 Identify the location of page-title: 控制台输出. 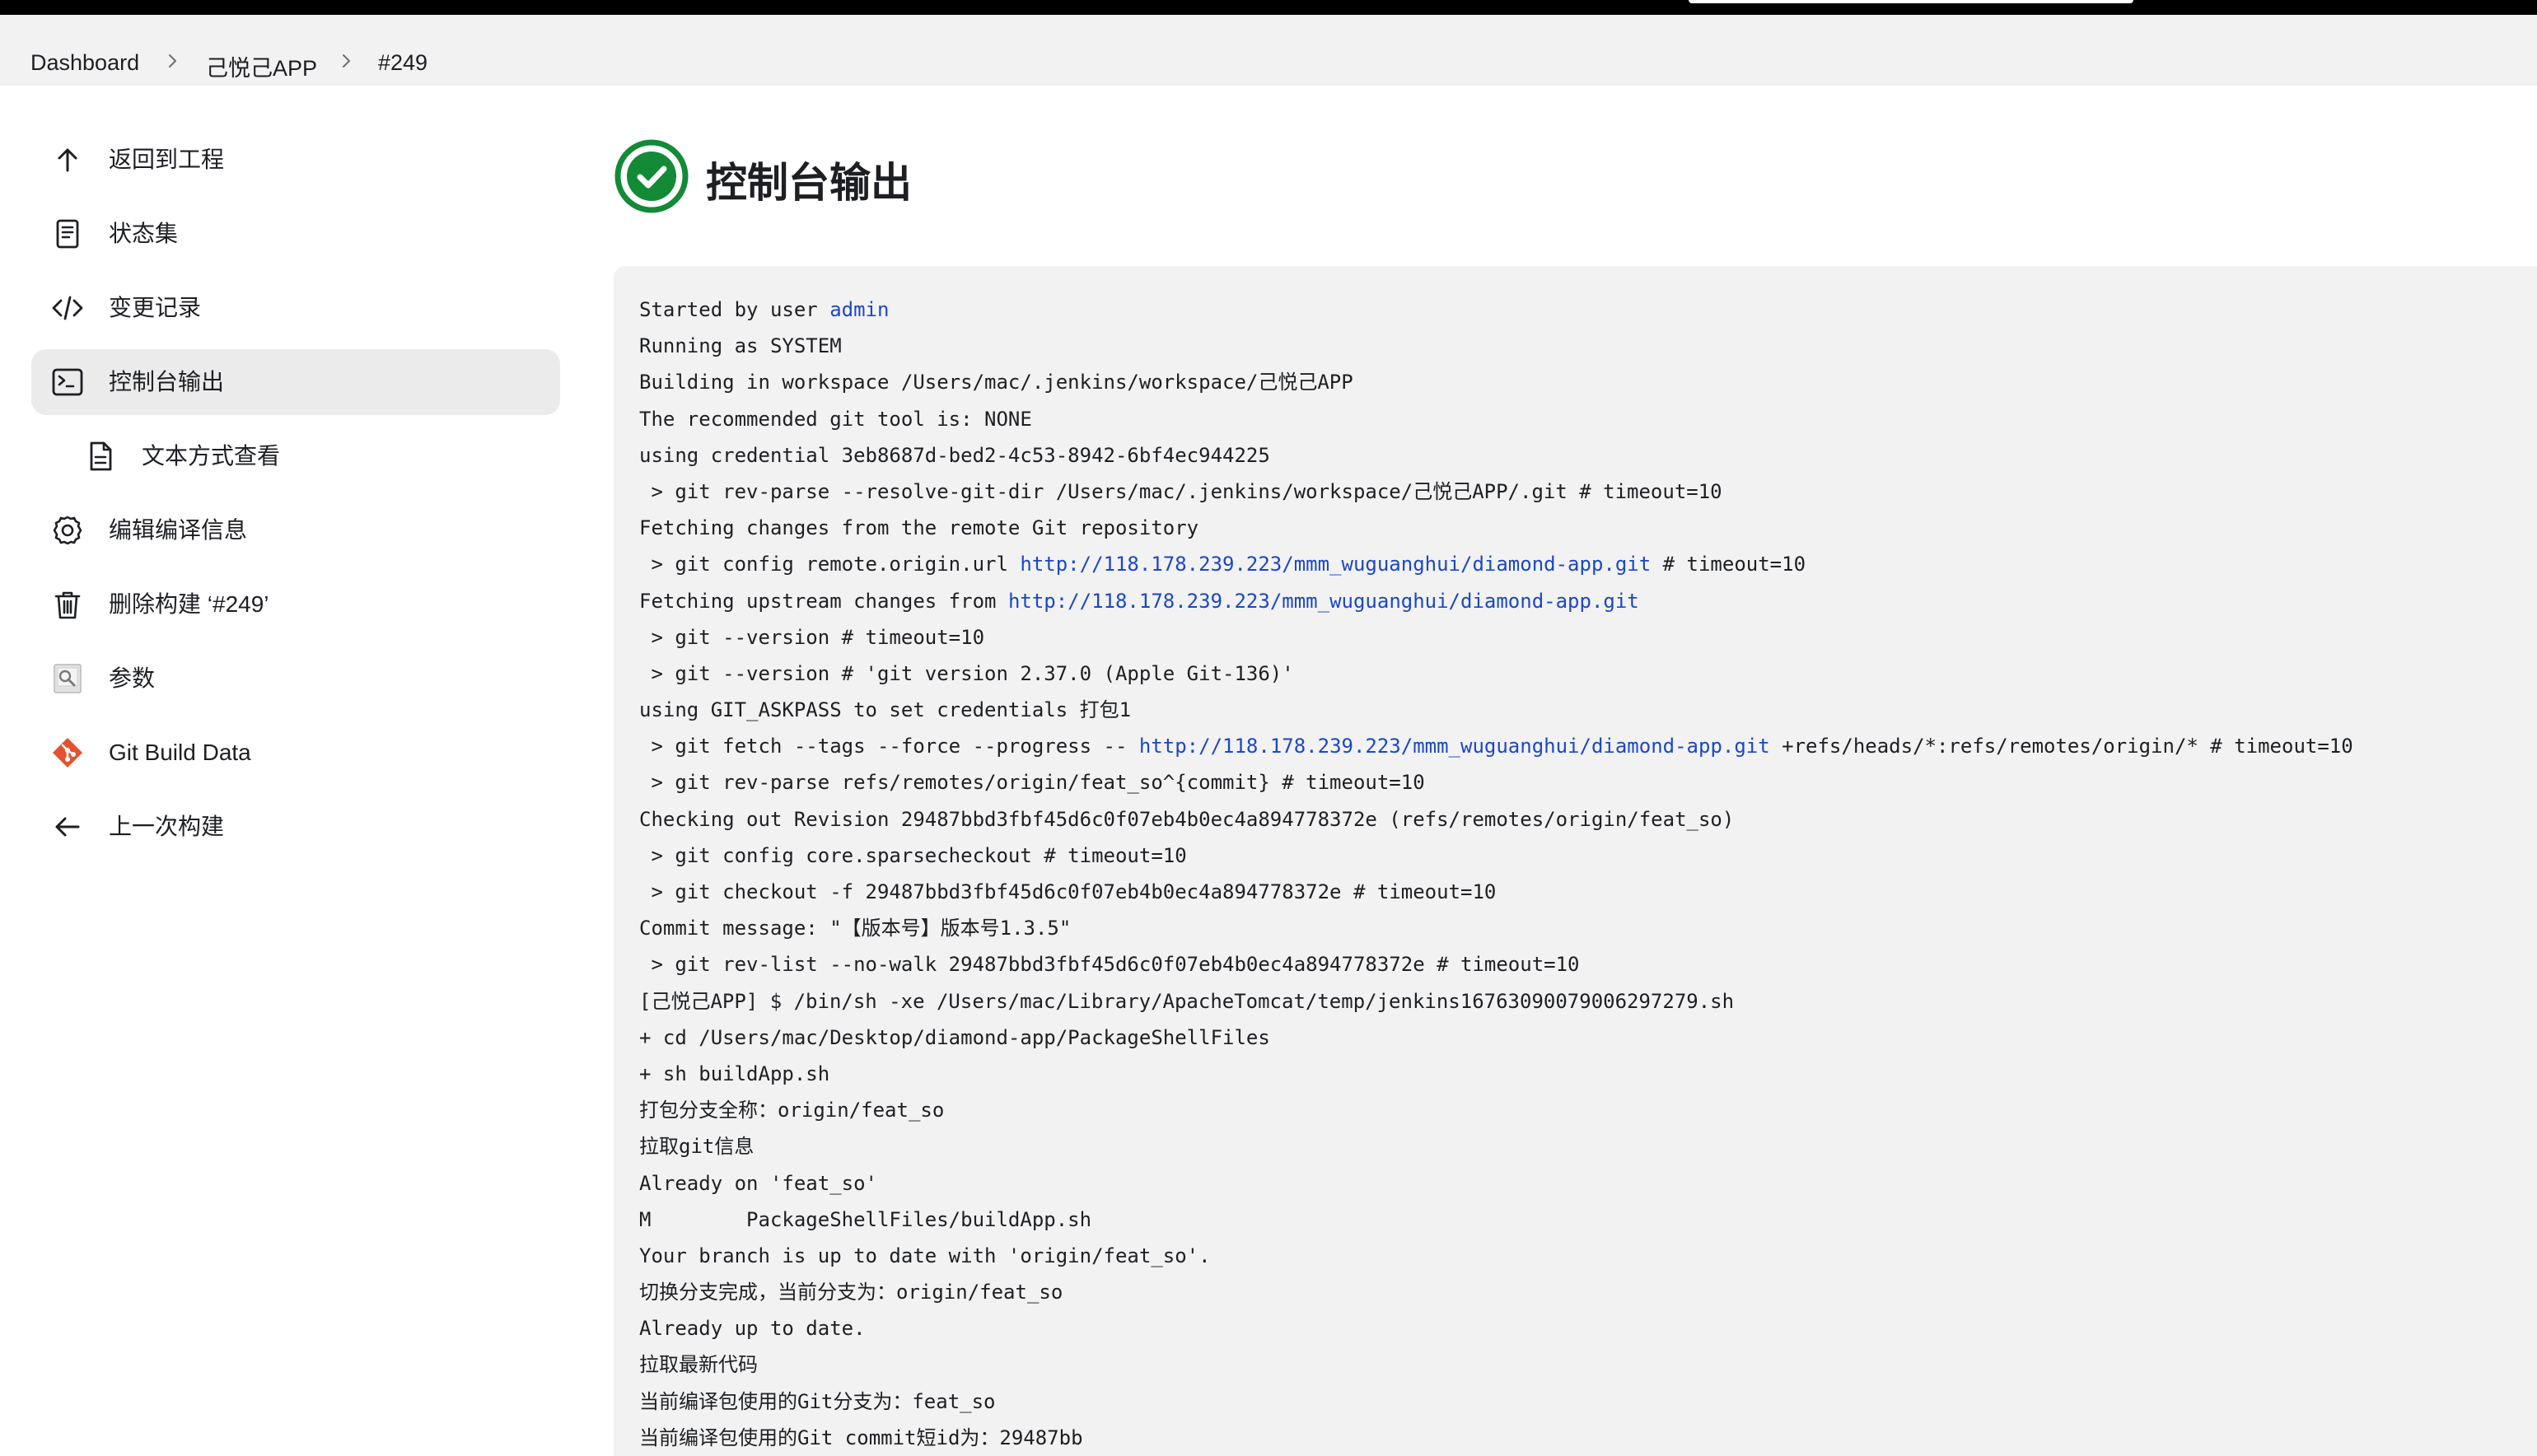
(809, 183).